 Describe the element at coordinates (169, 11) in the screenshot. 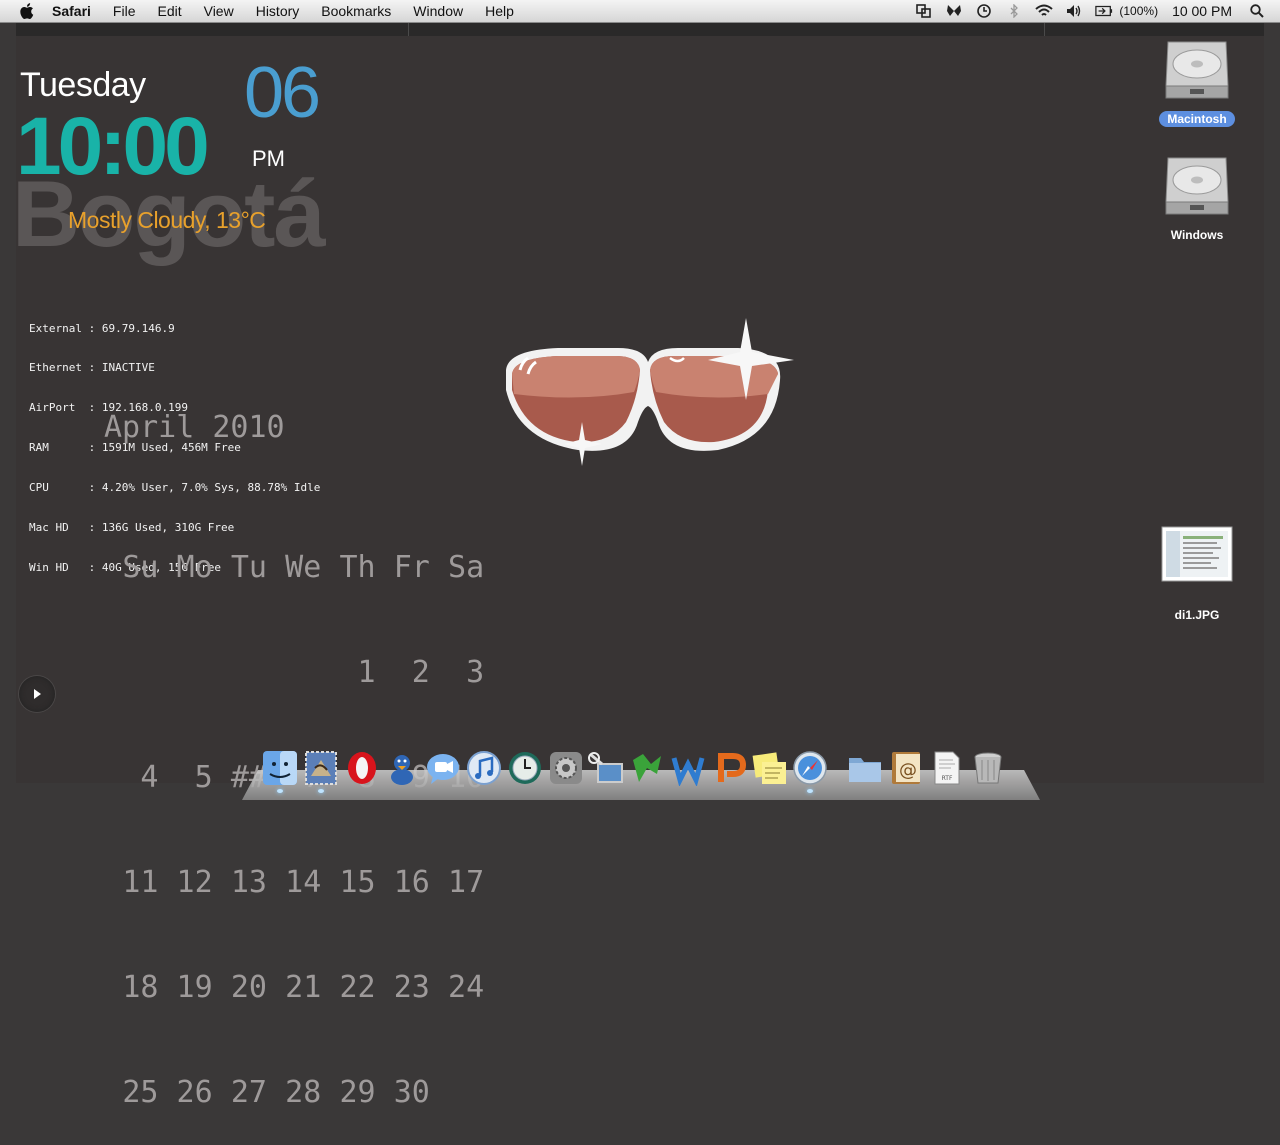

I see `menu-edit: Edit` at that location.